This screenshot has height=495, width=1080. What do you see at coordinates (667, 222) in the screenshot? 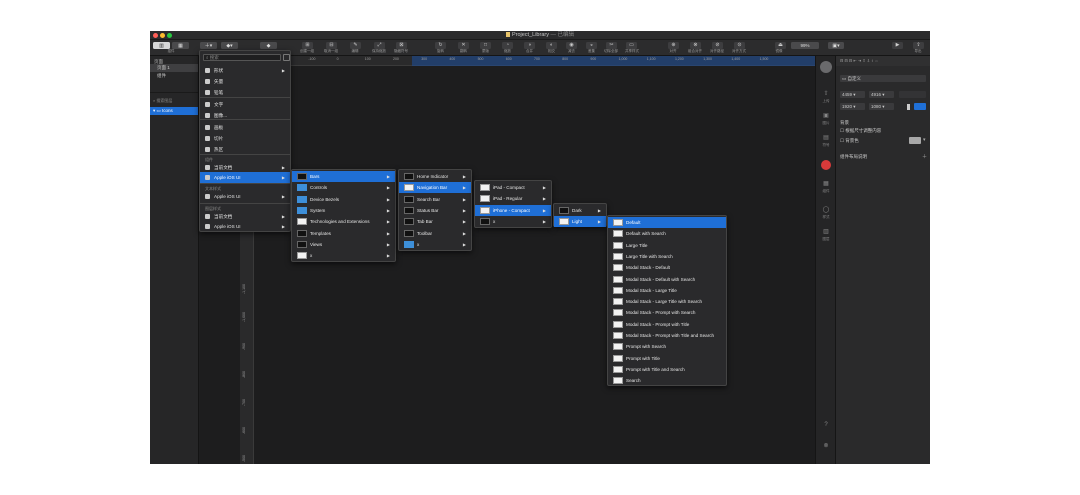
I see `symbol-variant-item: Default` at bounding box center [667, 222].